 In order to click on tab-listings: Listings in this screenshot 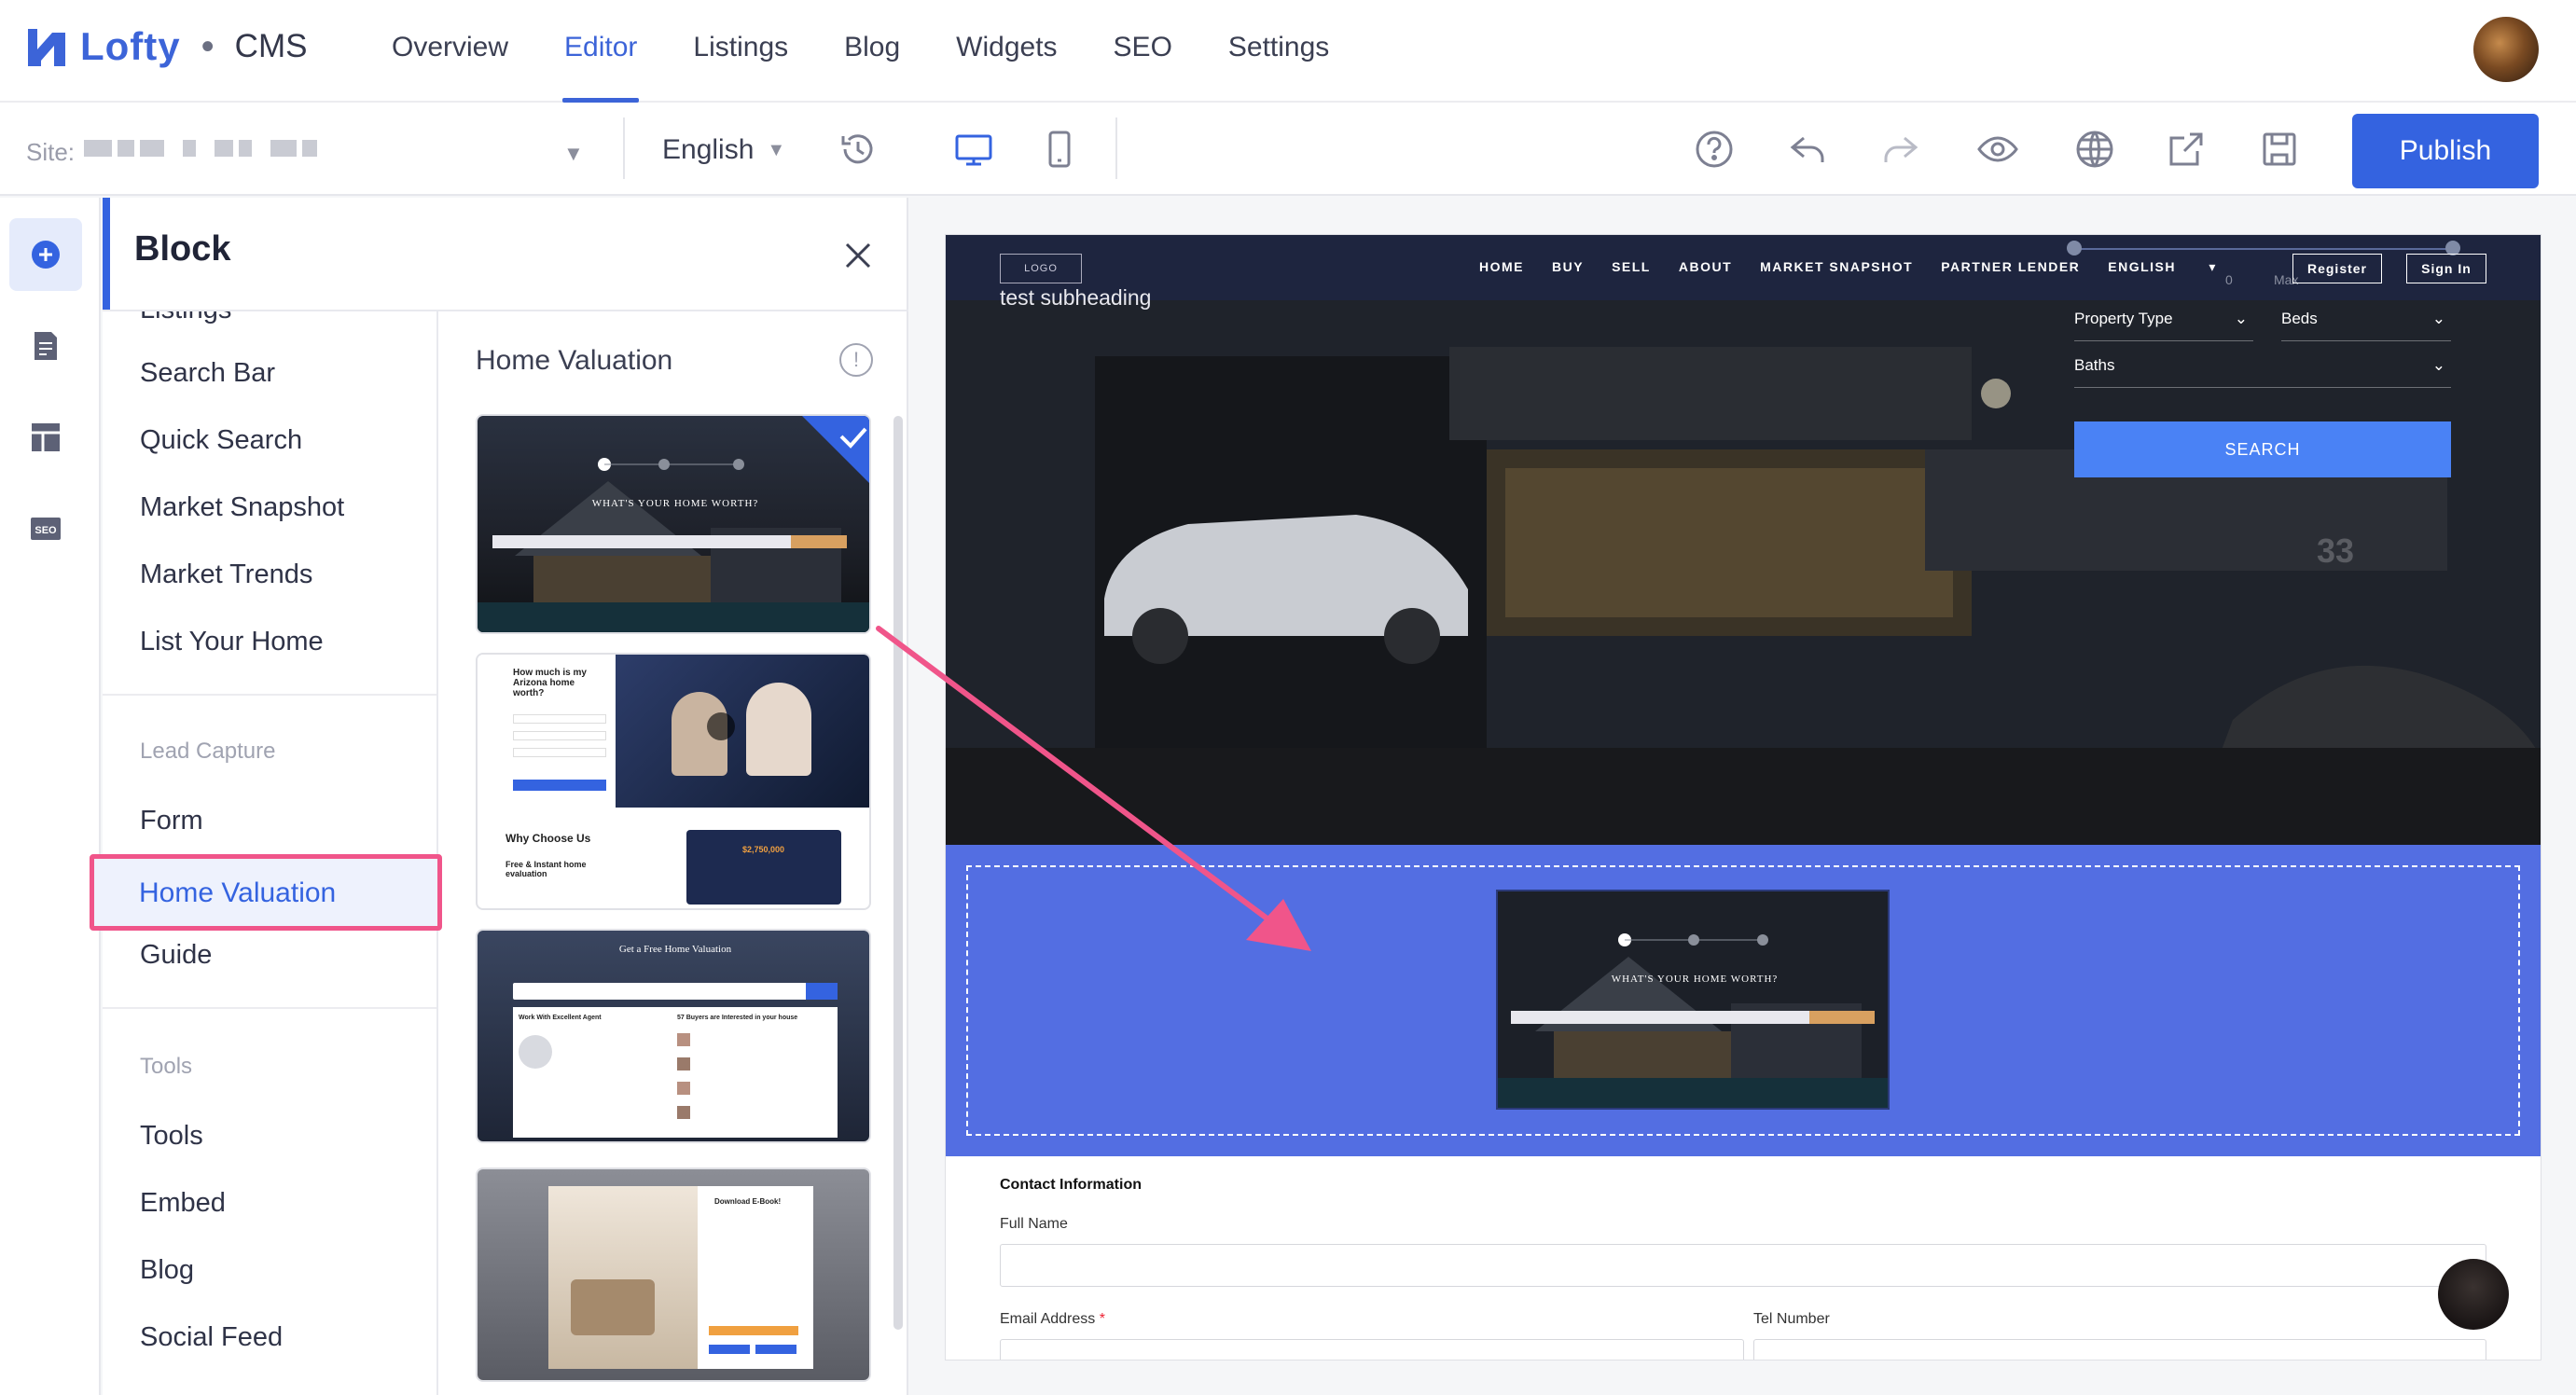, I will do `click(740, 51)`.